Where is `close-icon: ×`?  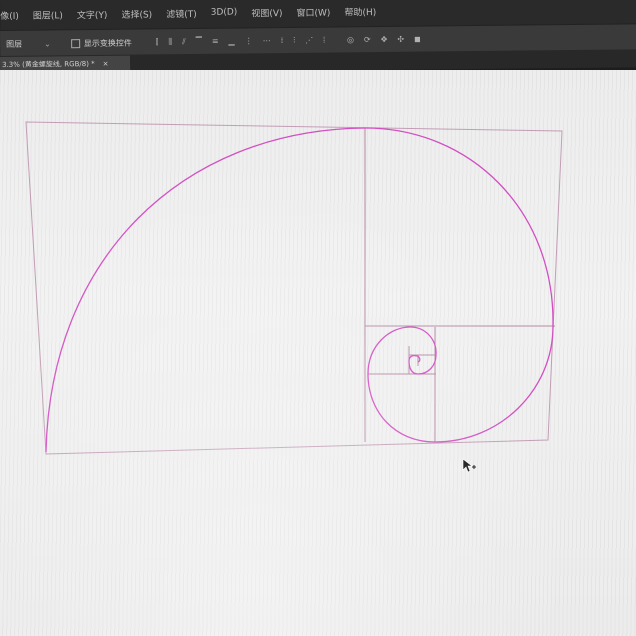
close-icon: × is located at coordinates (106, 64).